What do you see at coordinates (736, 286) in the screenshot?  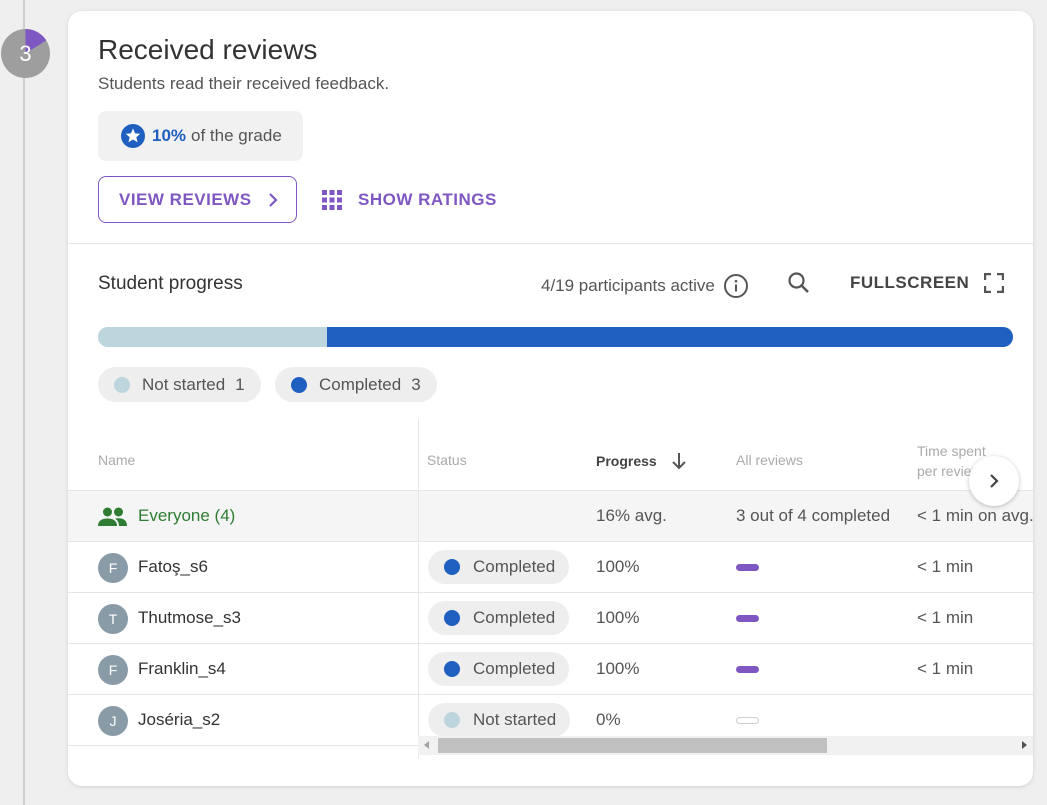 I see `info-icon` at bounding box center [736, 286].